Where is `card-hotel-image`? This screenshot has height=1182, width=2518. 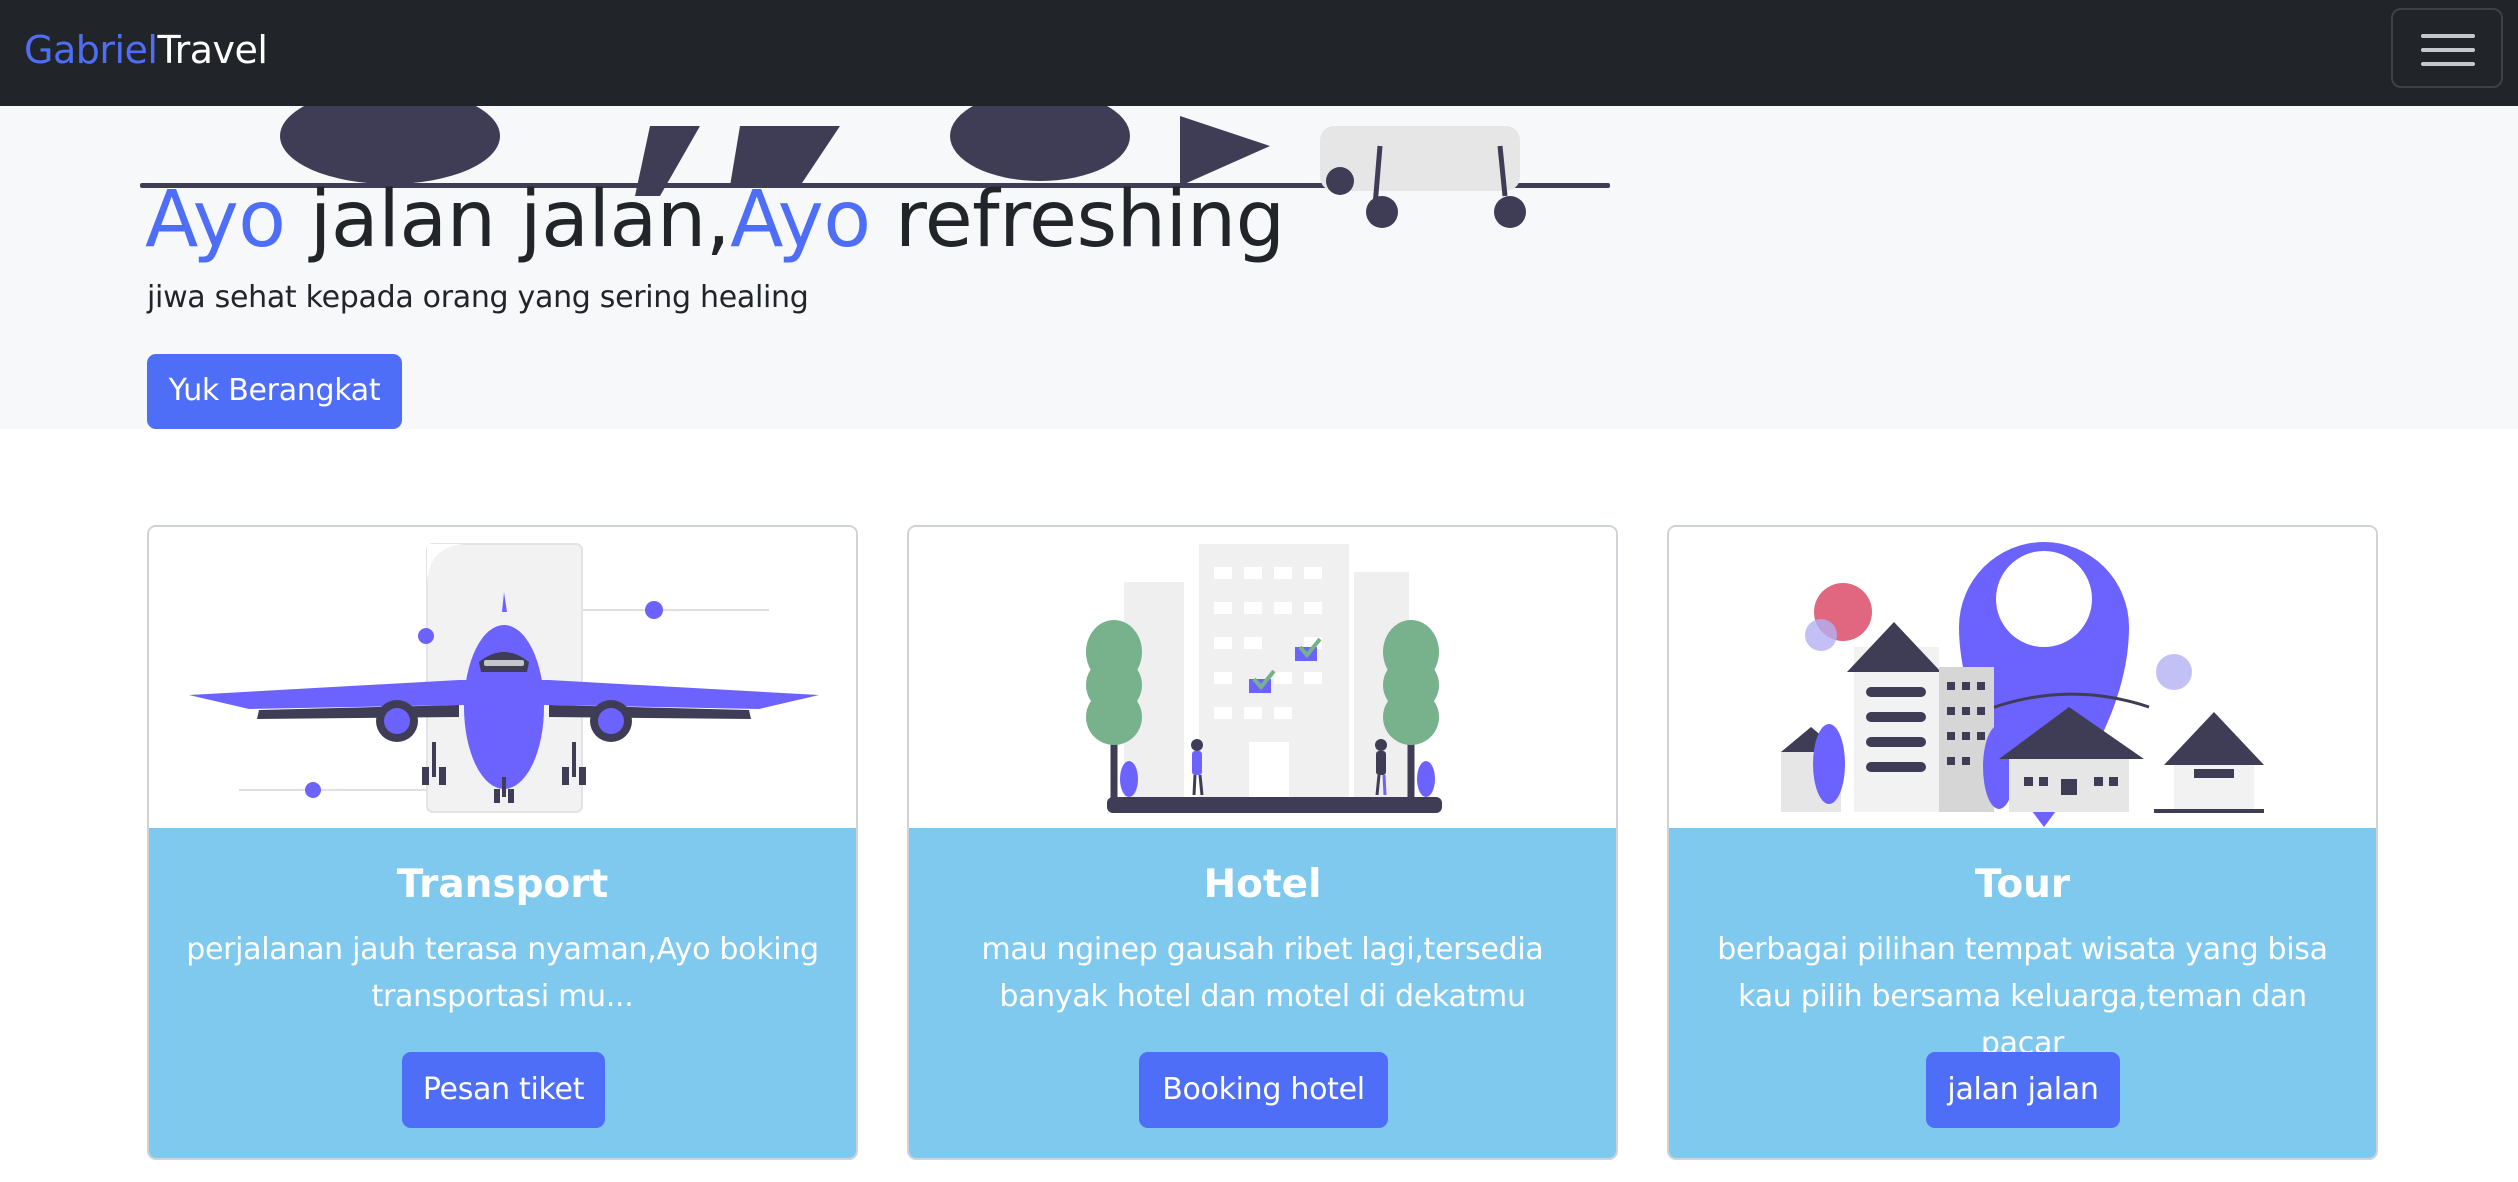 card-hotel-image is located at coordinates (1262, 677).